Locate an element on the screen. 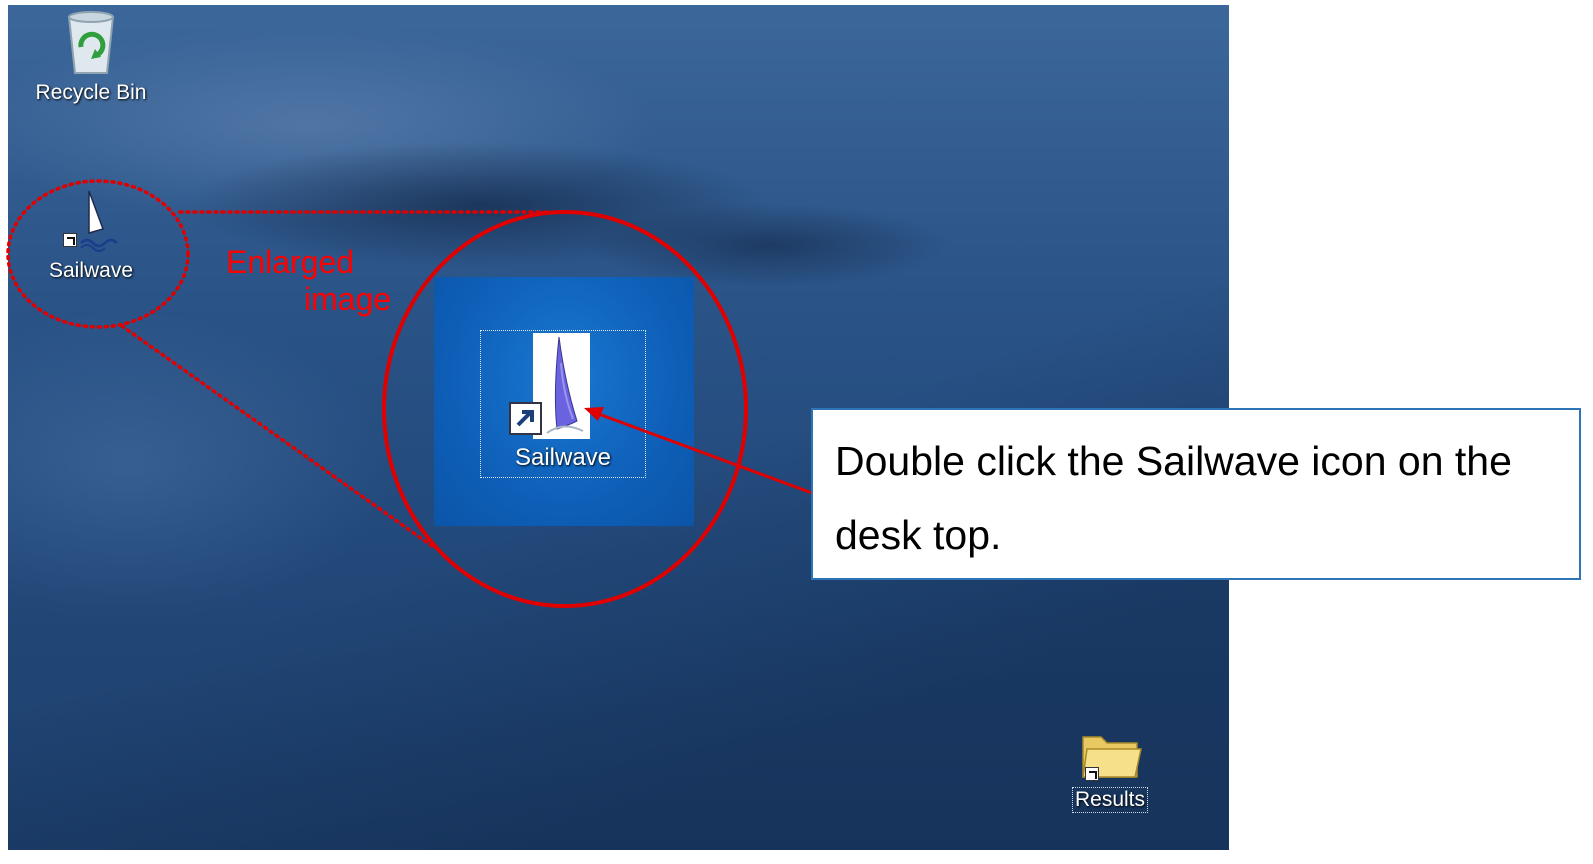 This screenshot has height=864, width=1593. recycle-bin-icon is located at coordinates (91, 42).